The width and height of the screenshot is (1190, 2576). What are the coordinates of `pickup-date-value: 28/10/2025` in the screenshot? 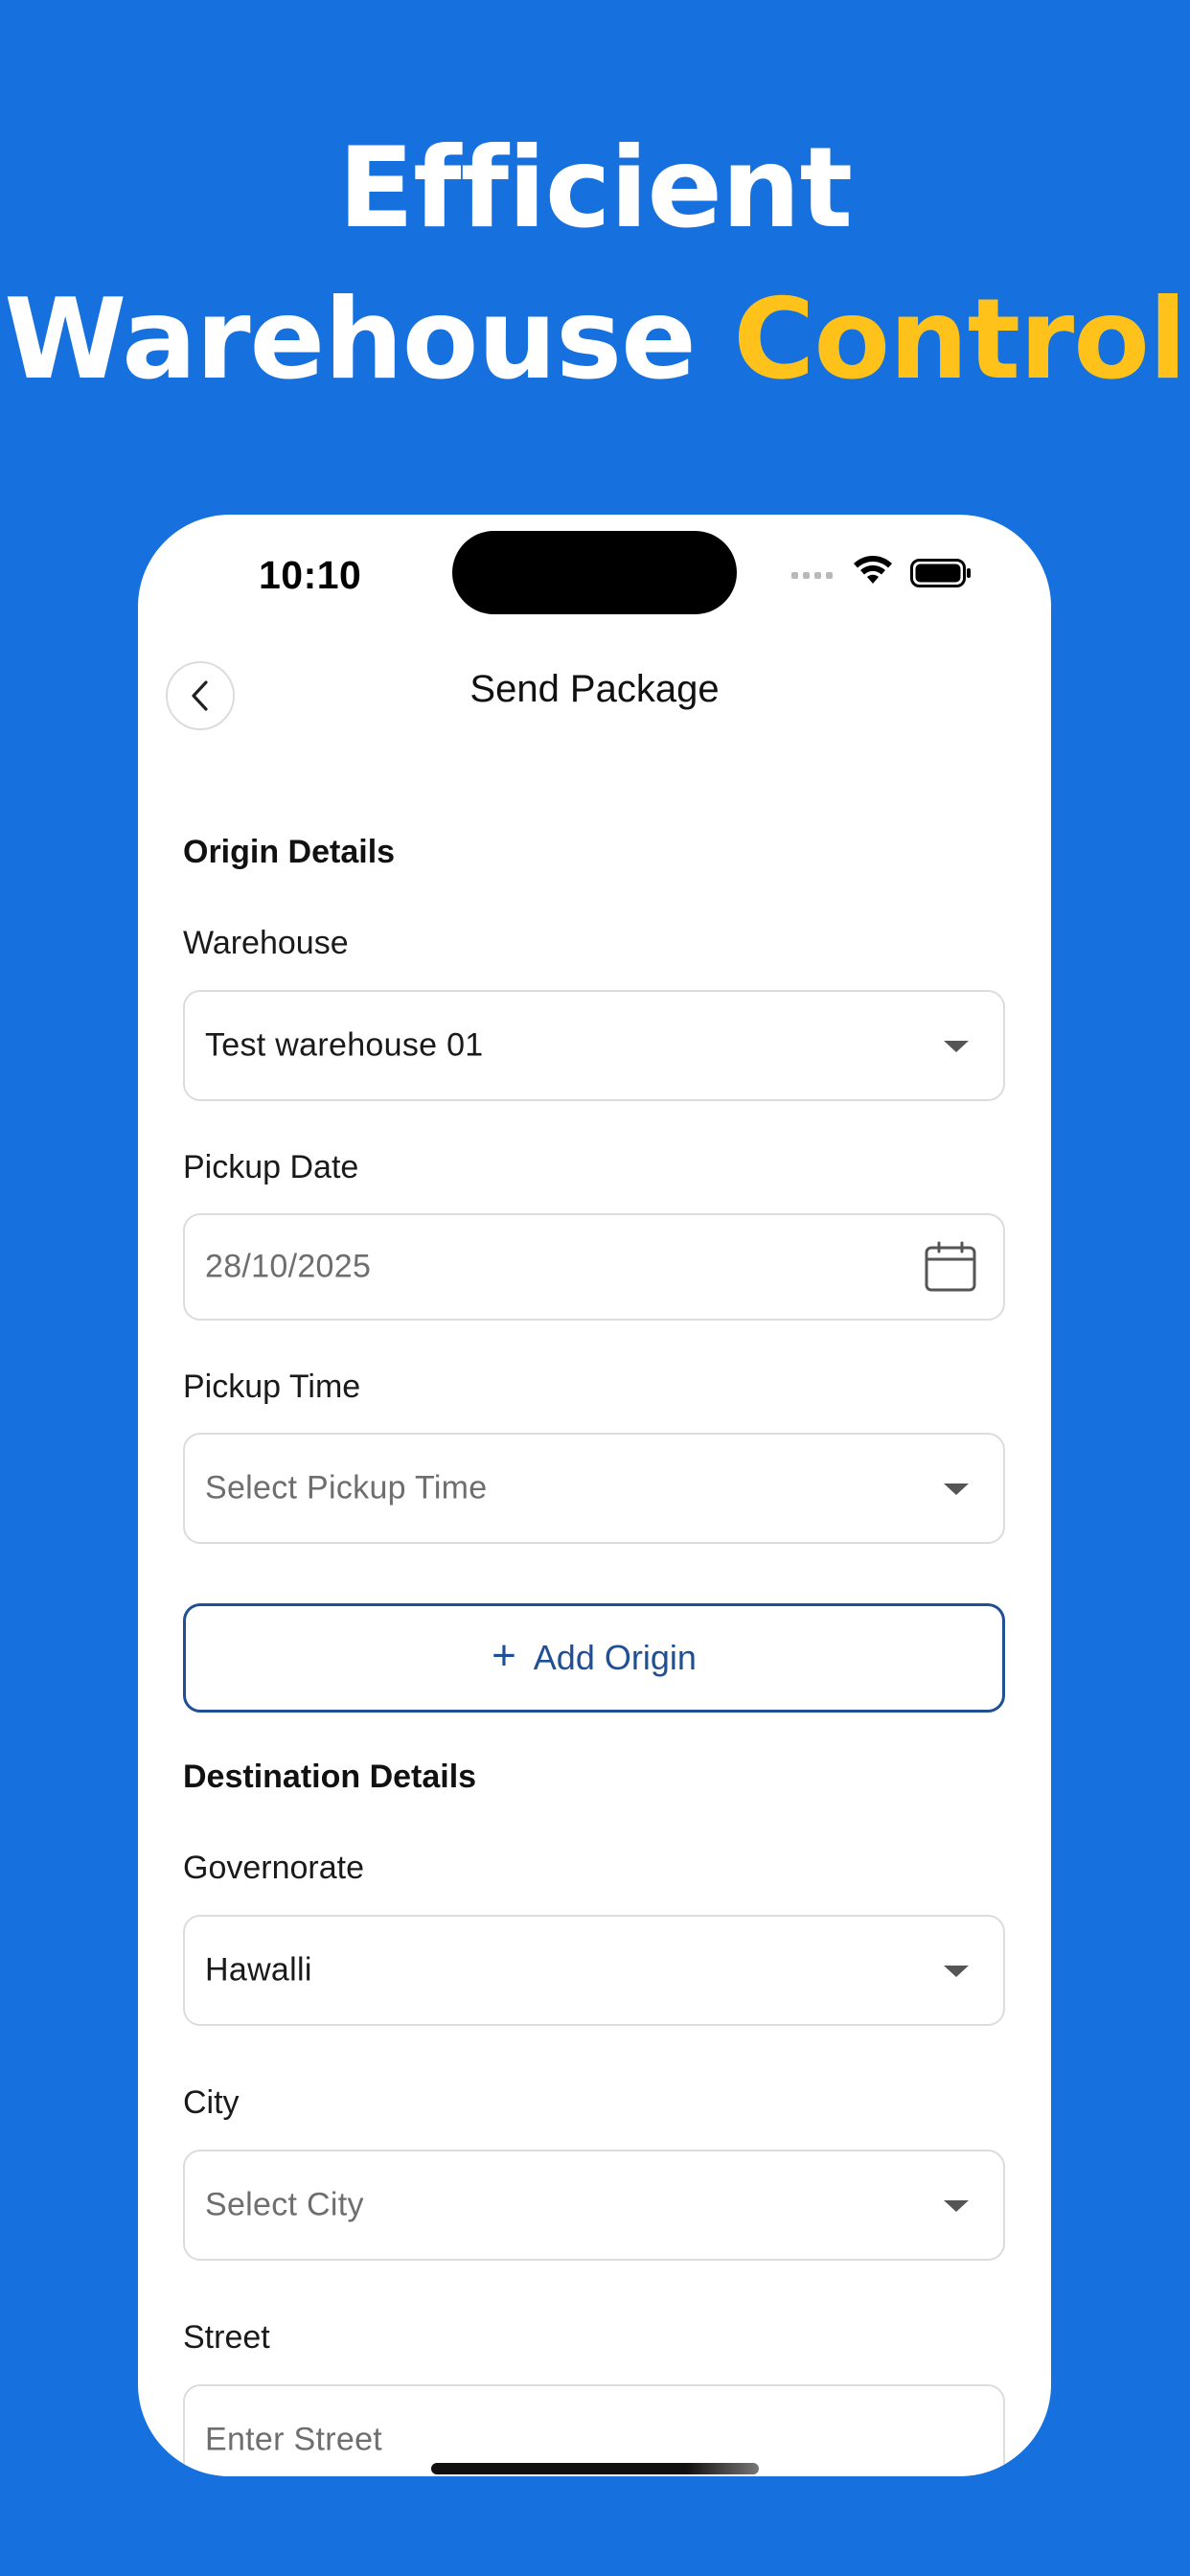 It's located at (288, 1266).